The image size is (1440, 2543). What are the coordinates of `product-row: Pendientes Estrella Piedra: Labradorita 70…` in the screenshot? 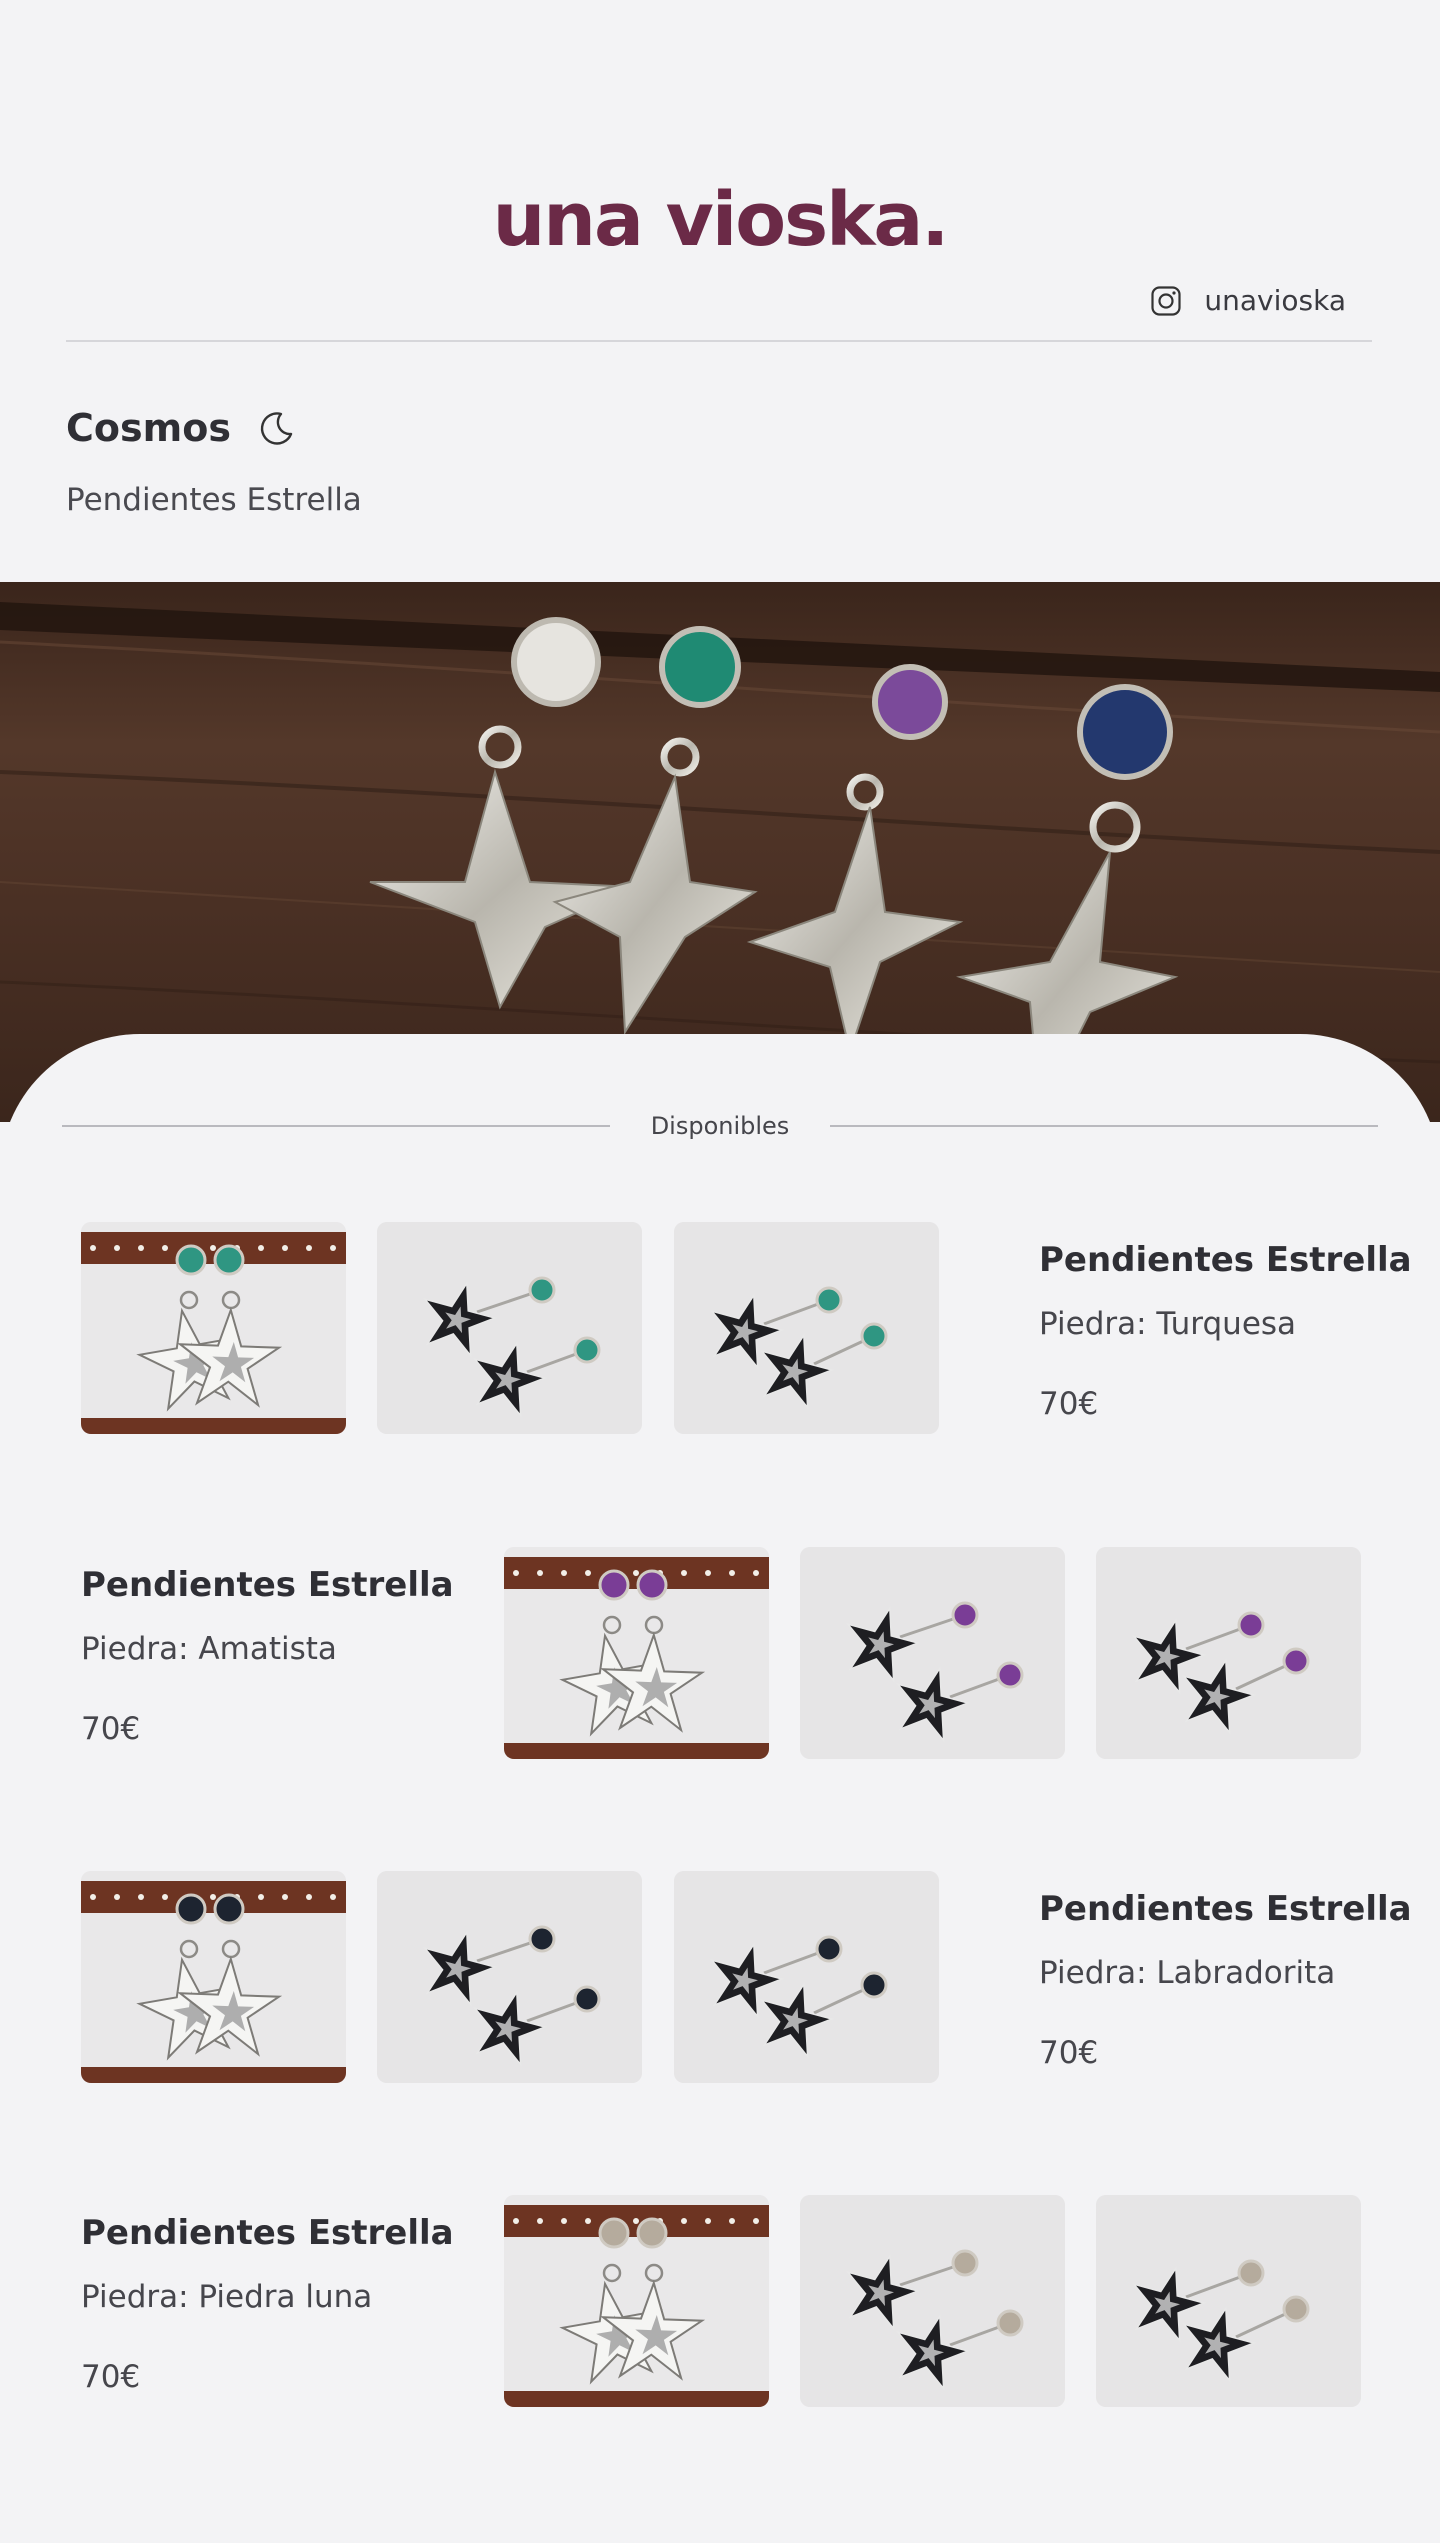 It's located at (720, 1977).